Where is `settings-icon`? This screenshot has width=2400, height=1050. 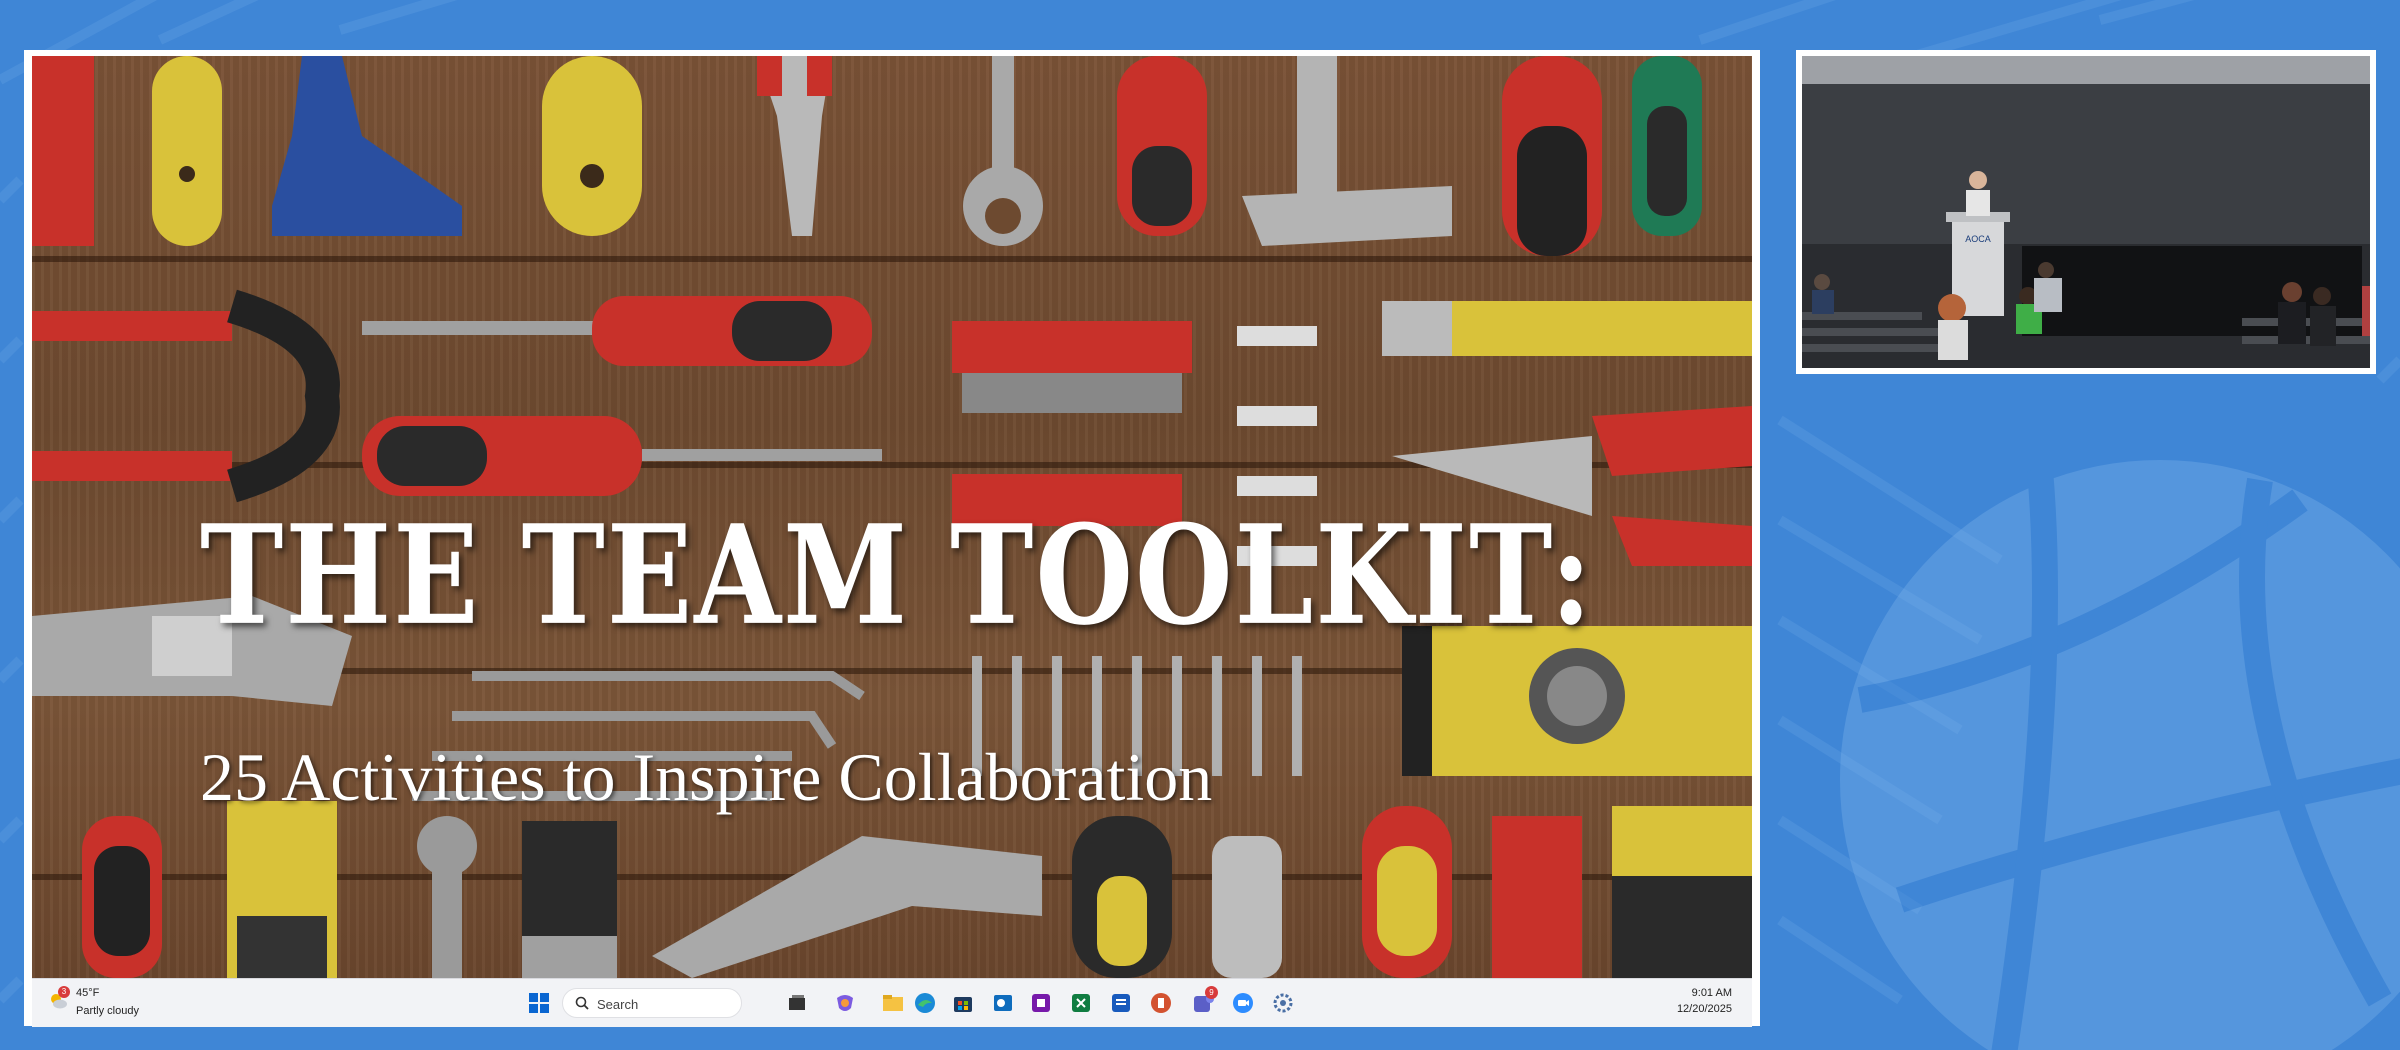
settings-icon is located at coordinates (1283, 1003).